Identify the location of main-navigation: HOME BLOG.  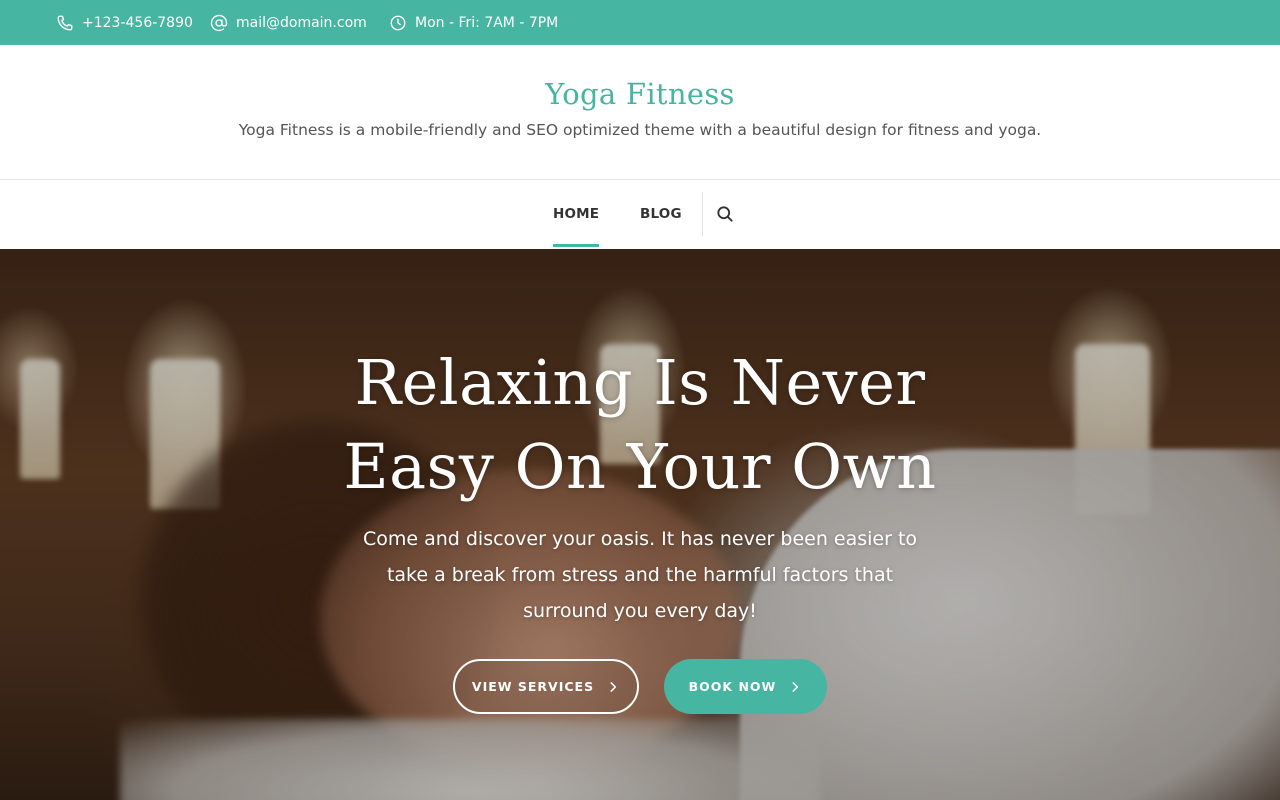
(640, 214).